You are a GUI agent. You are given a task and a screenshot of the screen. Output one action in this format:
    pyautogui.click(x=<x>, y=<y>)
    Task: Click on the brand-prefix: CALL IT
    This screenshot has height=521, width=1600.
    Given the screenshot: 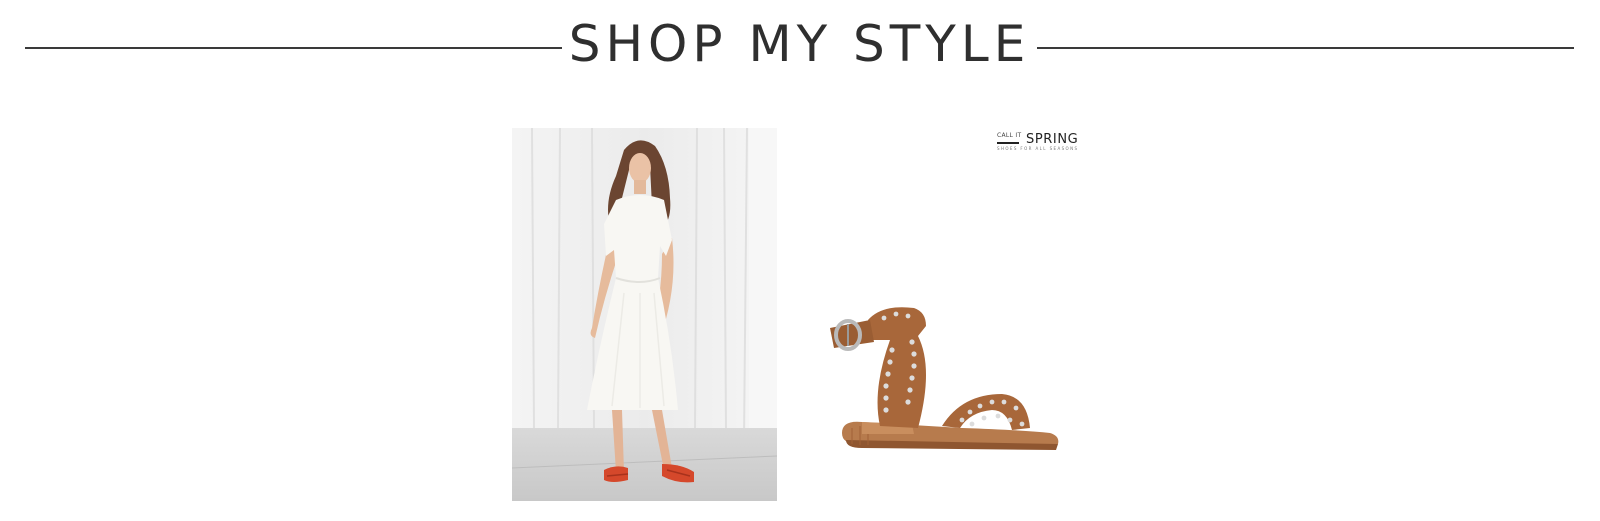 What is the action you would take?
    pyautogui.click(x=1009, y=135)
    